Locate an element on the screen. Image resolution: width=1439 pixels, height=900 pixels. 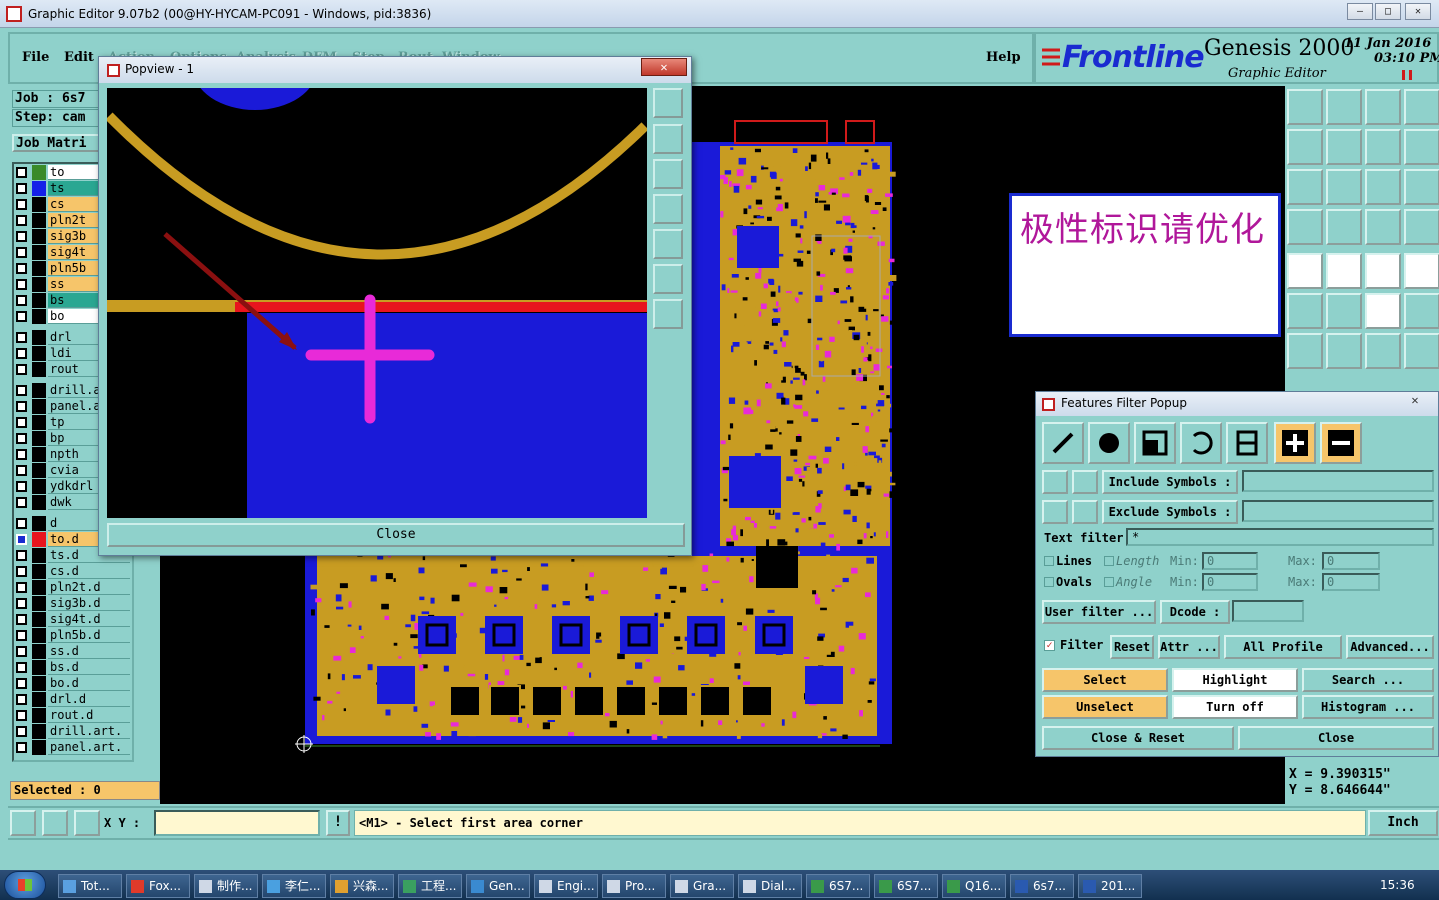
pan-left-icon is located at coordinates (668, 209).